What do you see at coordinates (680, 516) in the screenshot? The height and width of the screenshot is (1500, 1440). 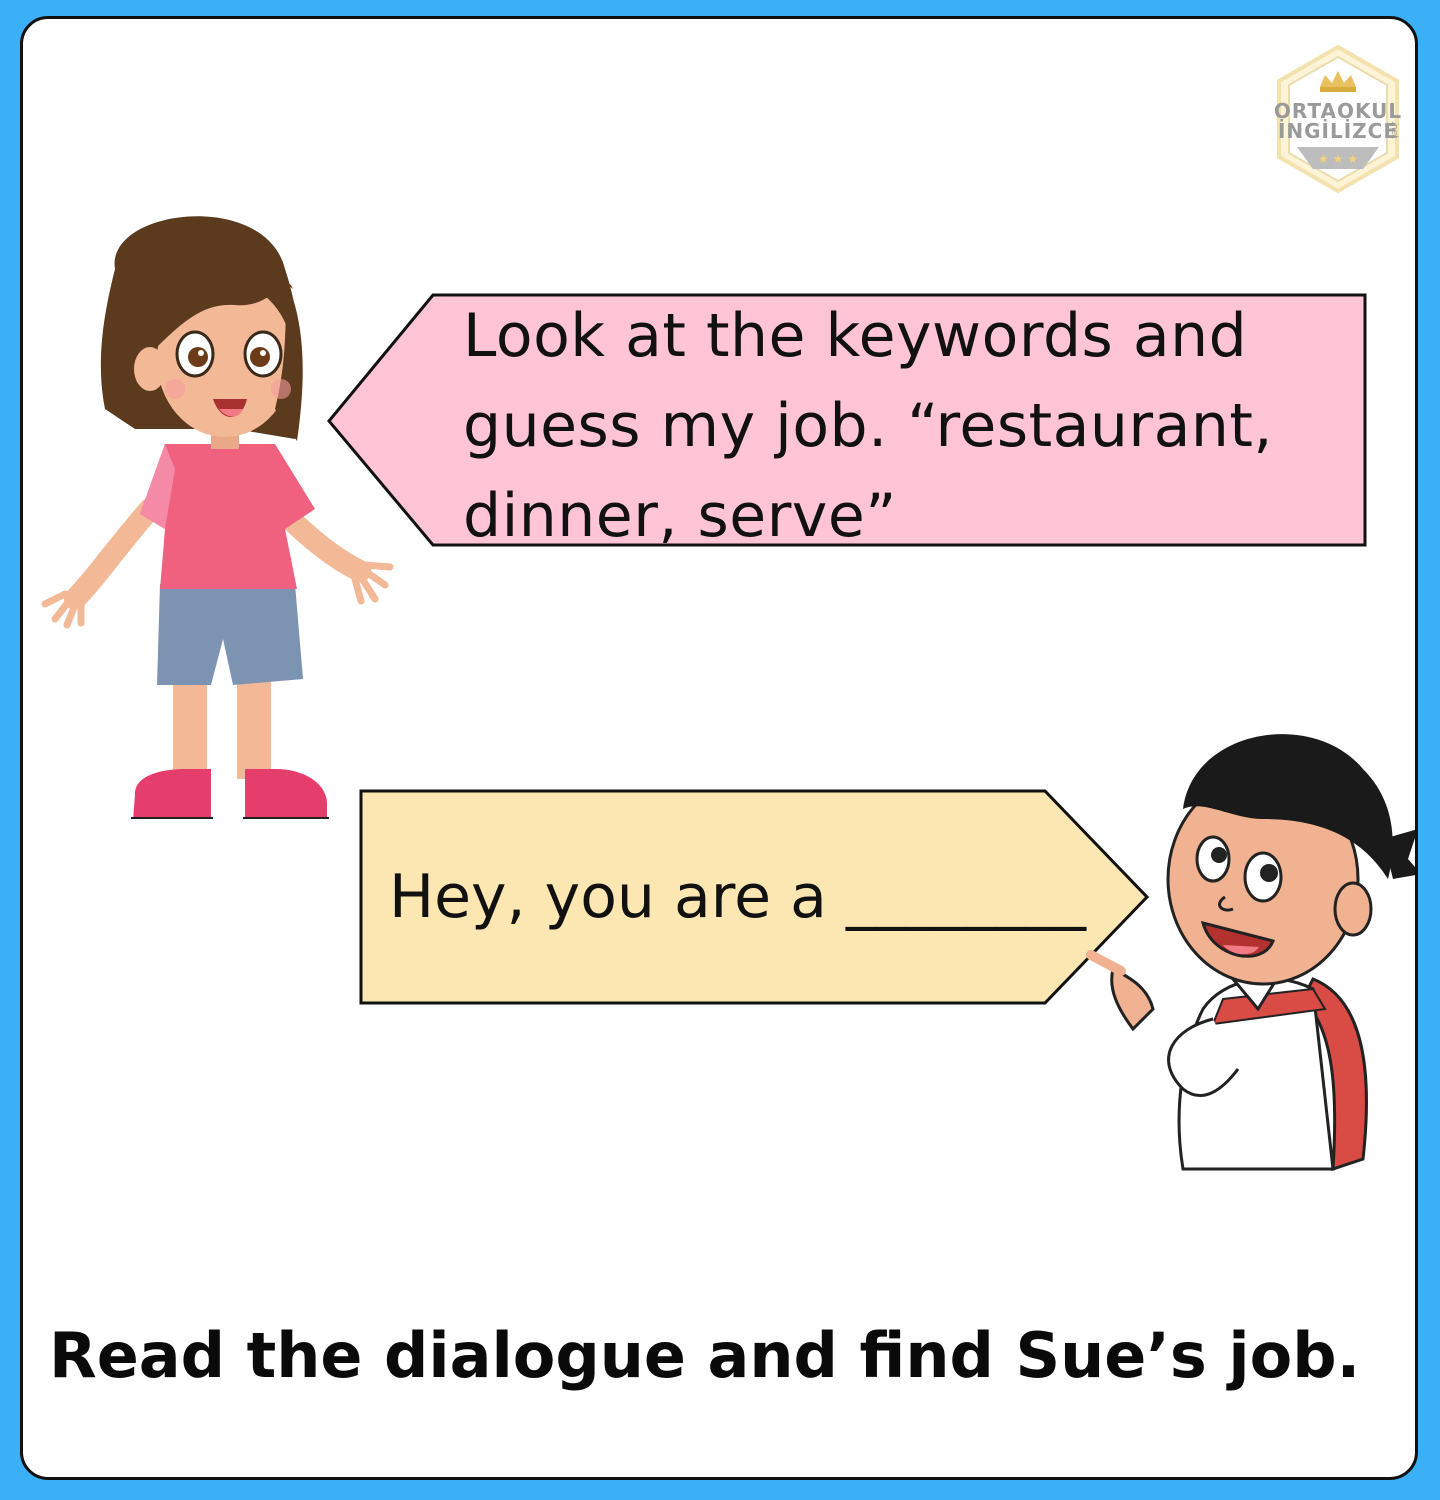 I see `girl-speech-line-3: dinner, serve”` at bounding box center [680, 516].